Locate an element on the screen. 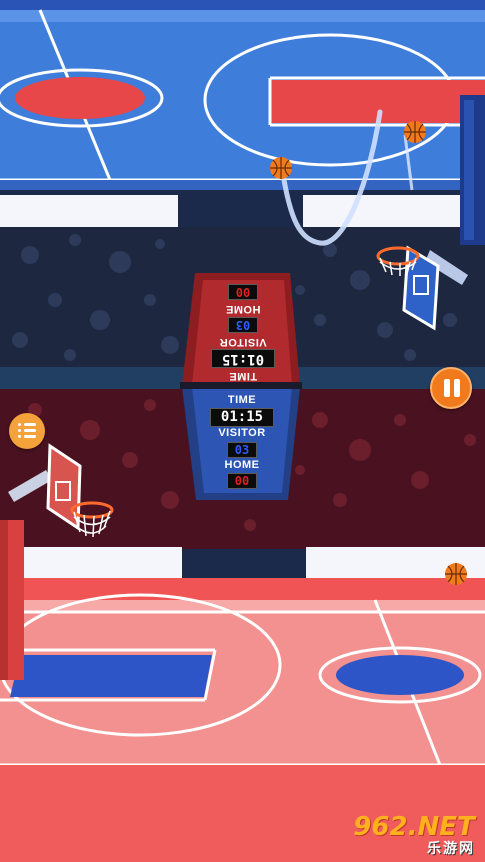 This screenshot has height=862, width=485. scoreboard-visitor-label: VISITOR is located at coordinates (242, 433).